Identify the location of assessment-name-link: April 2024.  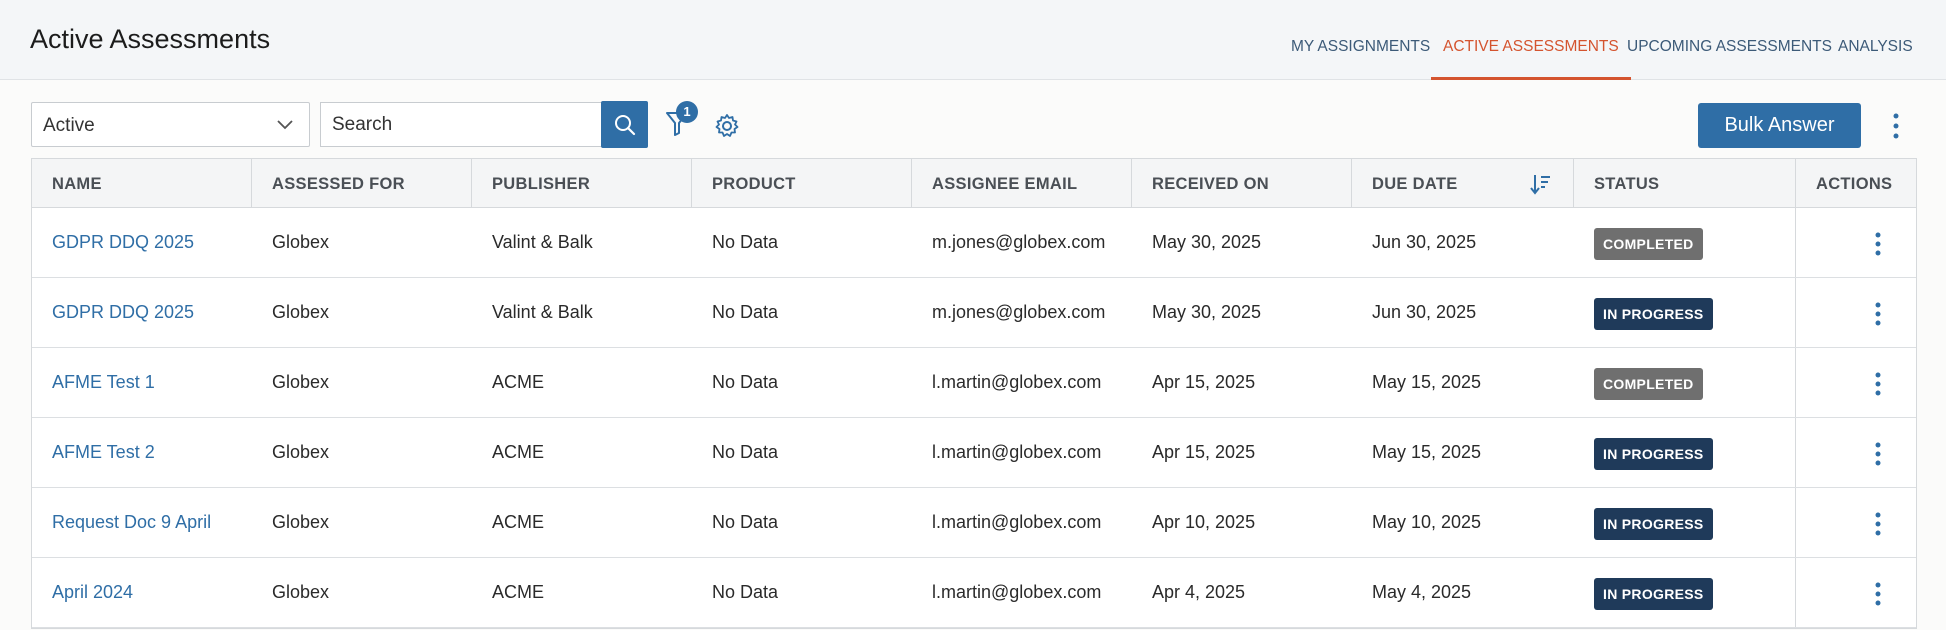
(82, 592).